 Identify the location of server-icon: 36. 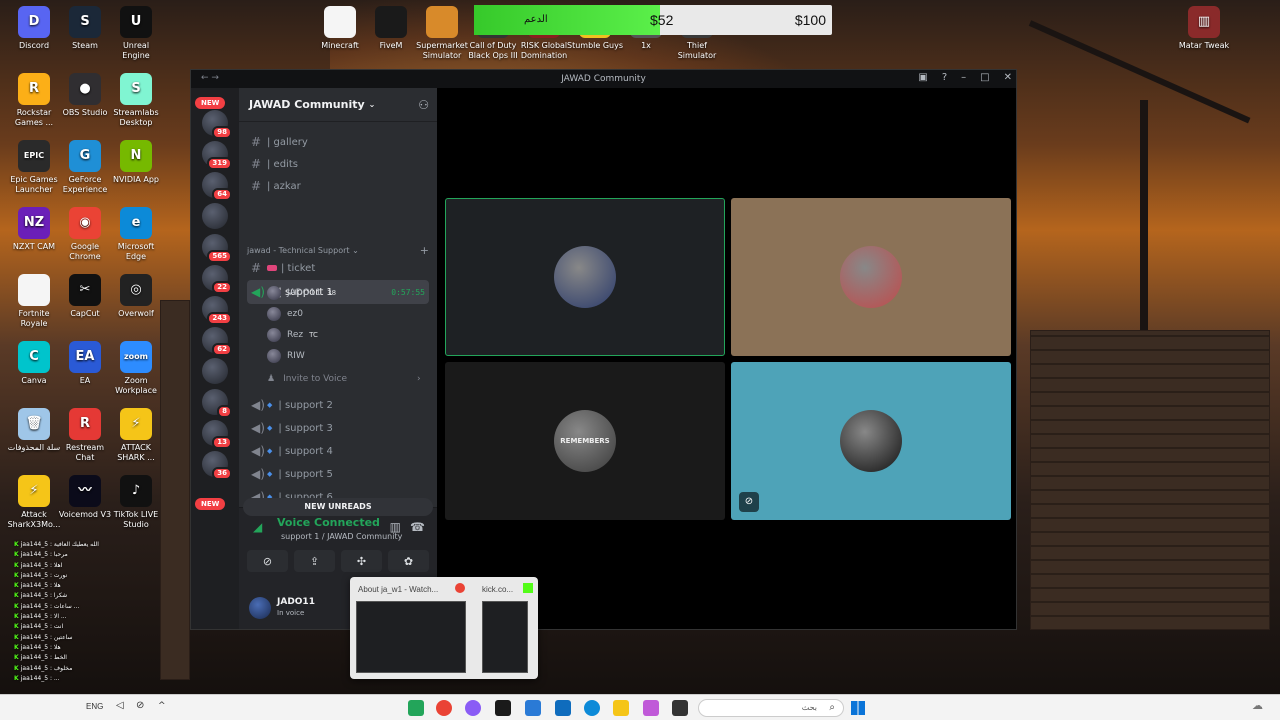
(217, 465).